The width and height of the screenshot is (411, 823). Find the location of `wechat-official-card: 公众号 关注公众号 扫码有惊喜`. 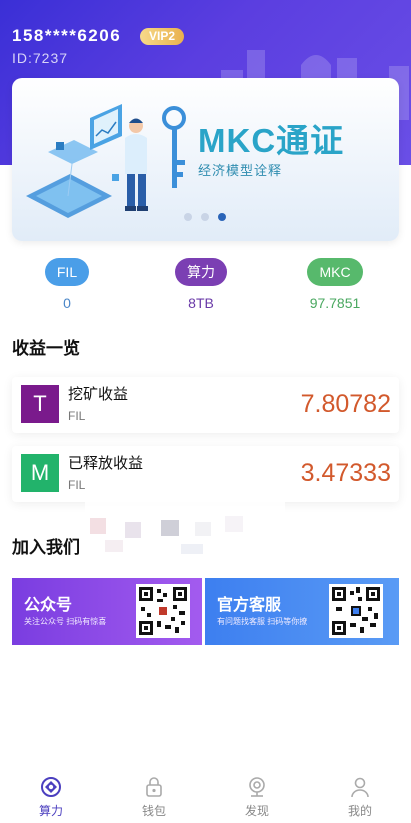

wechat-official-card: 公众号 关注公众号 扫码有惊喜 is located at coordinates (107, 611).